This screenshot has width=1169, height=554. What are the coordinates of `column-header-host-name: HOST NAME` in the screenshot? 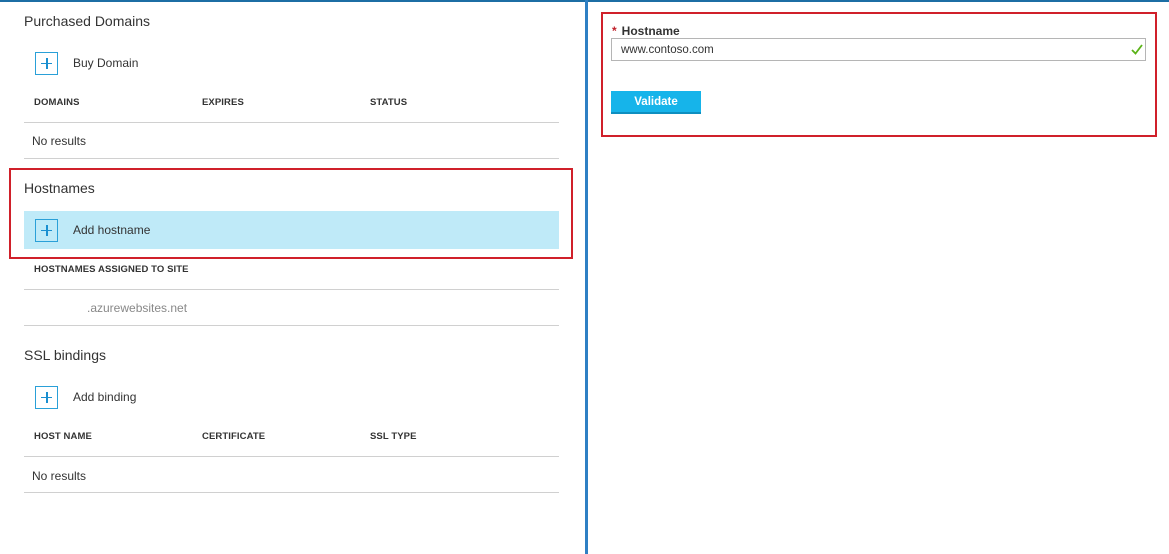 It's located at (63, 436).